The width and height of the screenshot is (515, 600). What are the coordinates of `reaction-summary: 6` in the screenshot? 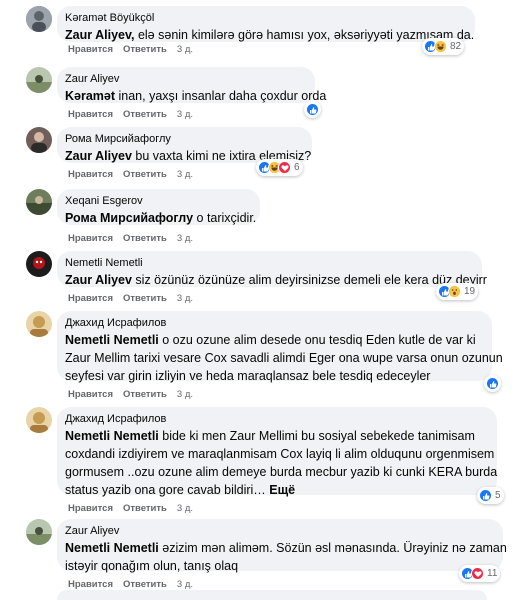 It's located at (279, 167).